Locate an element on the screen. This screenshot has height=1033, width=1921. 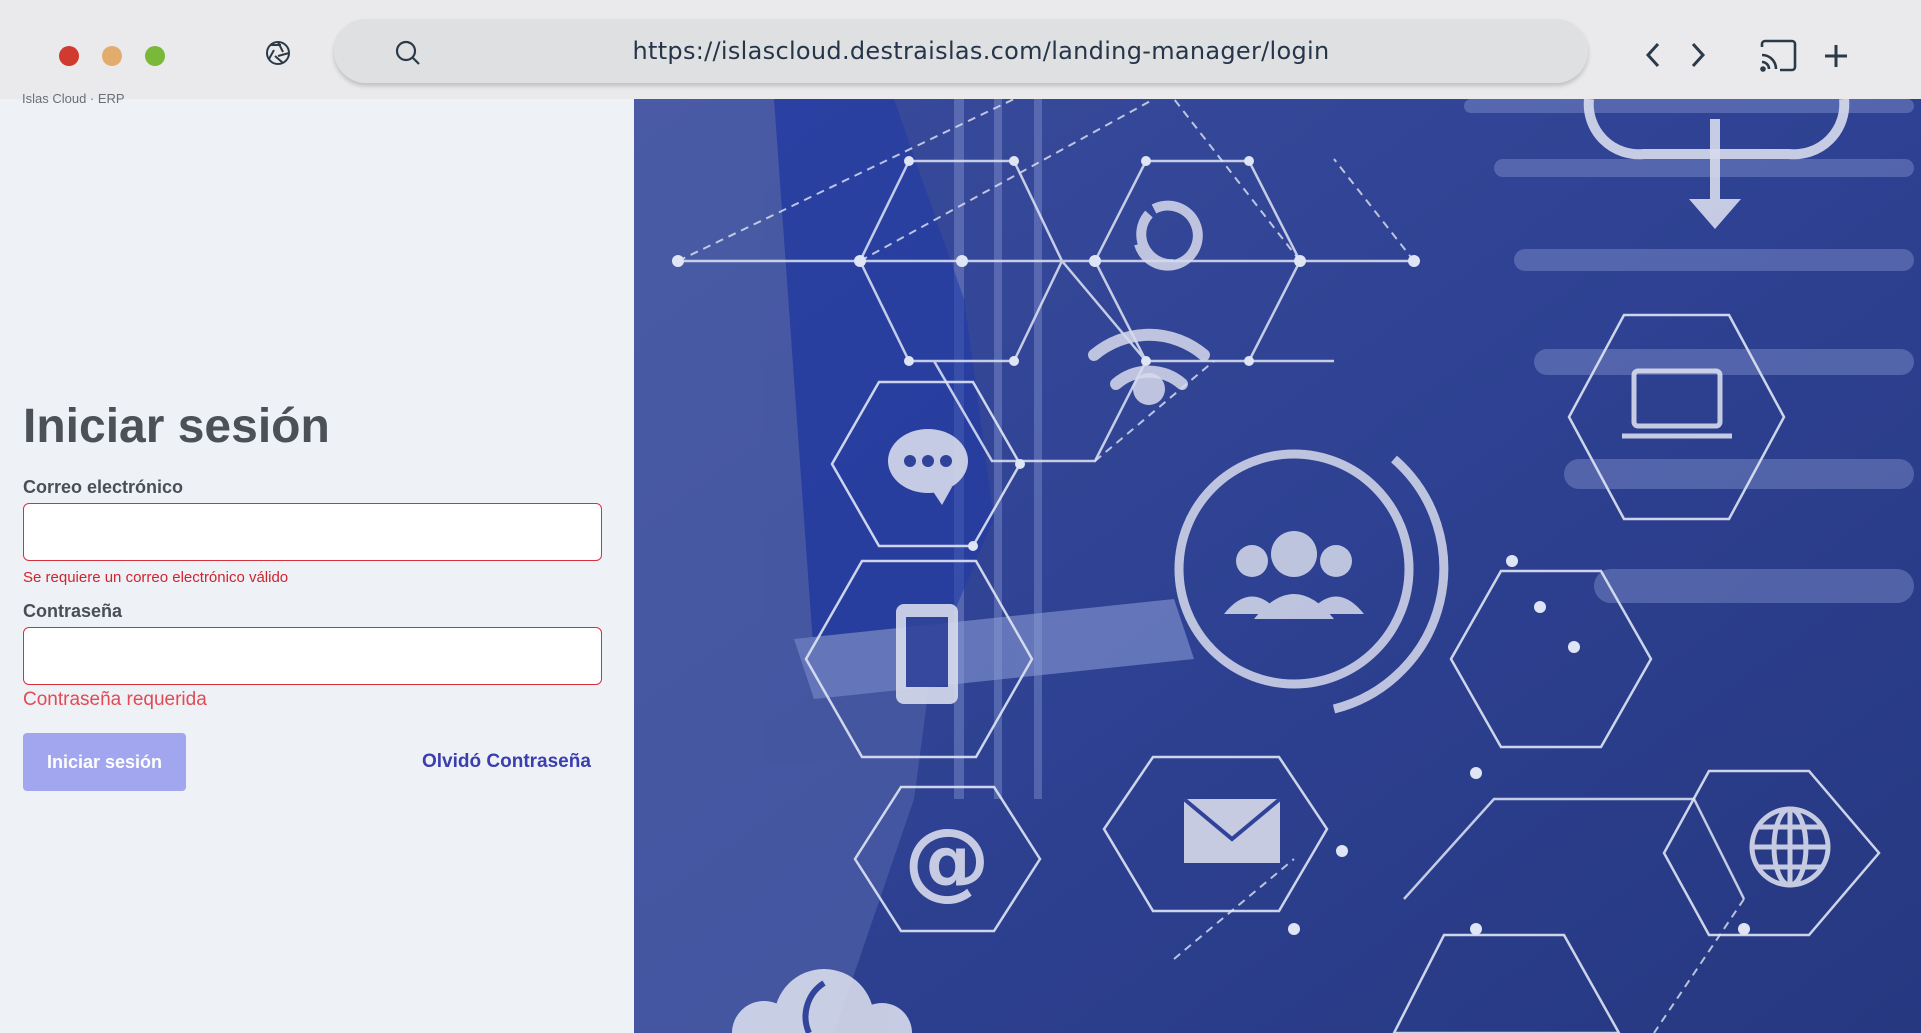
phone-icon is located at coordinates (927, 654).